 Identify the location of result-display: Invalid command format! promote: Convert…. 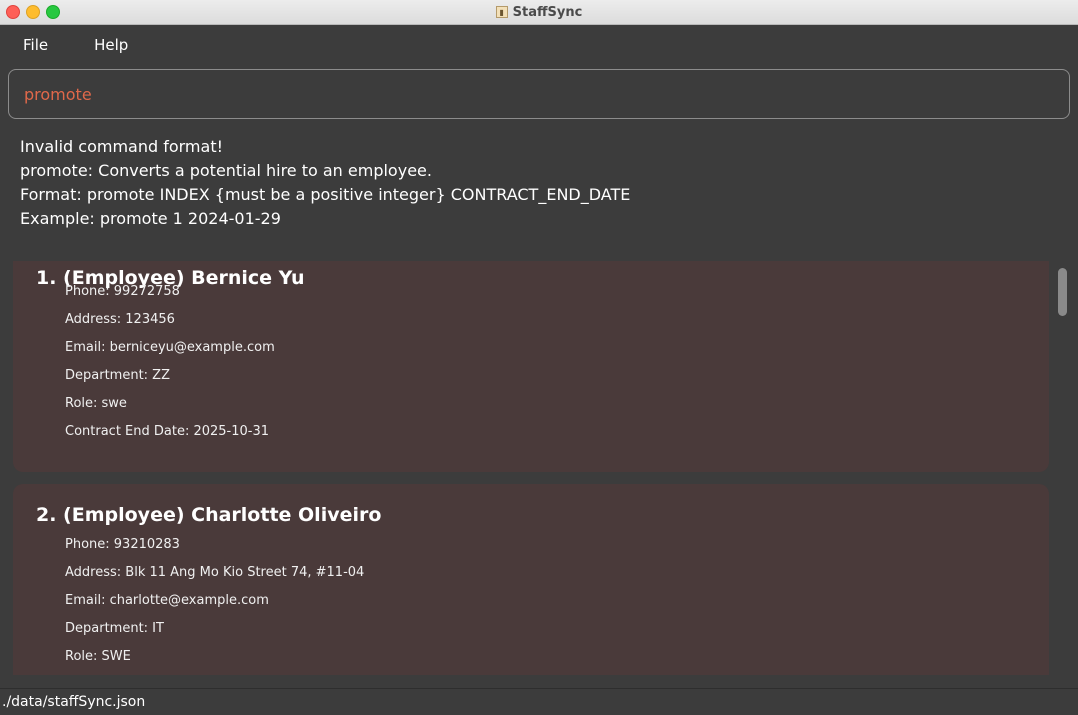
(540, 183).